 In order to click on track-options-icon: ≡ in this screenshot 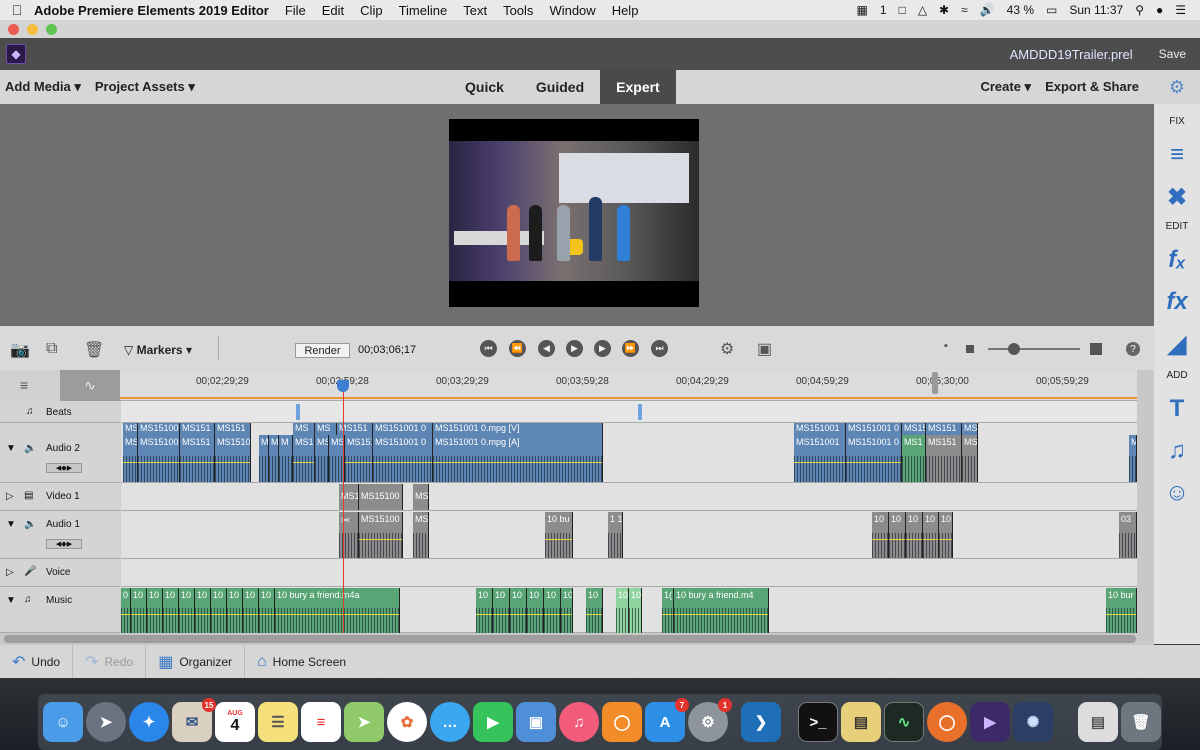, I will do `click(24, 385)`.